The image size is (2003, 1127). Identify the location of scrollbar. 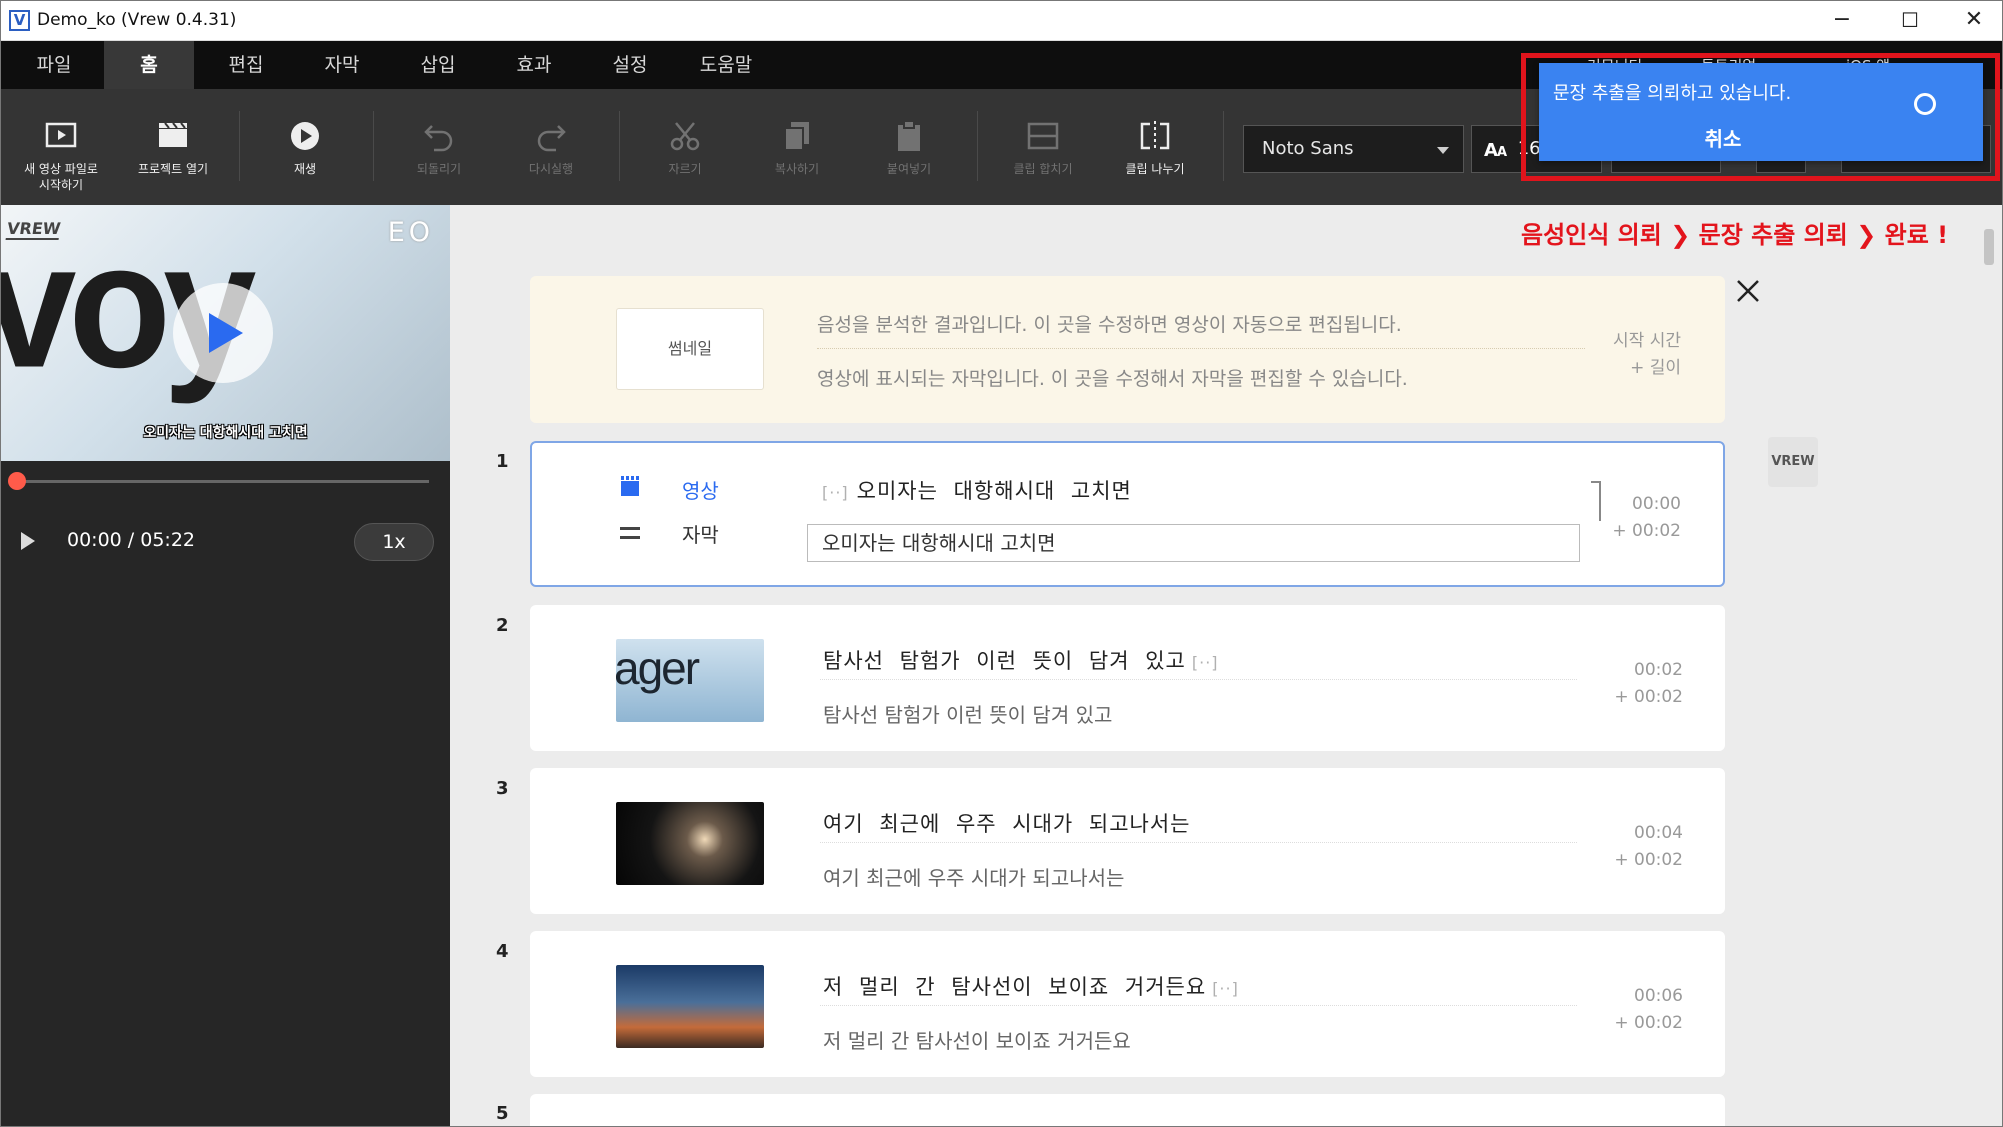
(1989, 247).